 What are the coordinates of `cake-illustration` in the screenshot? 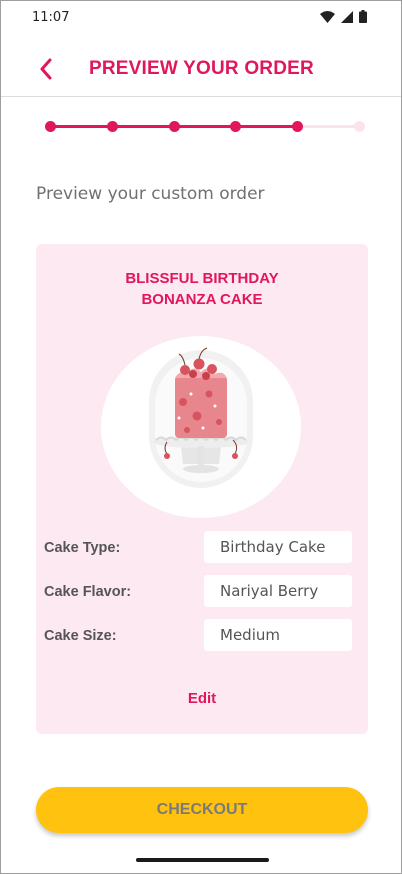 It's located at (201, 417).